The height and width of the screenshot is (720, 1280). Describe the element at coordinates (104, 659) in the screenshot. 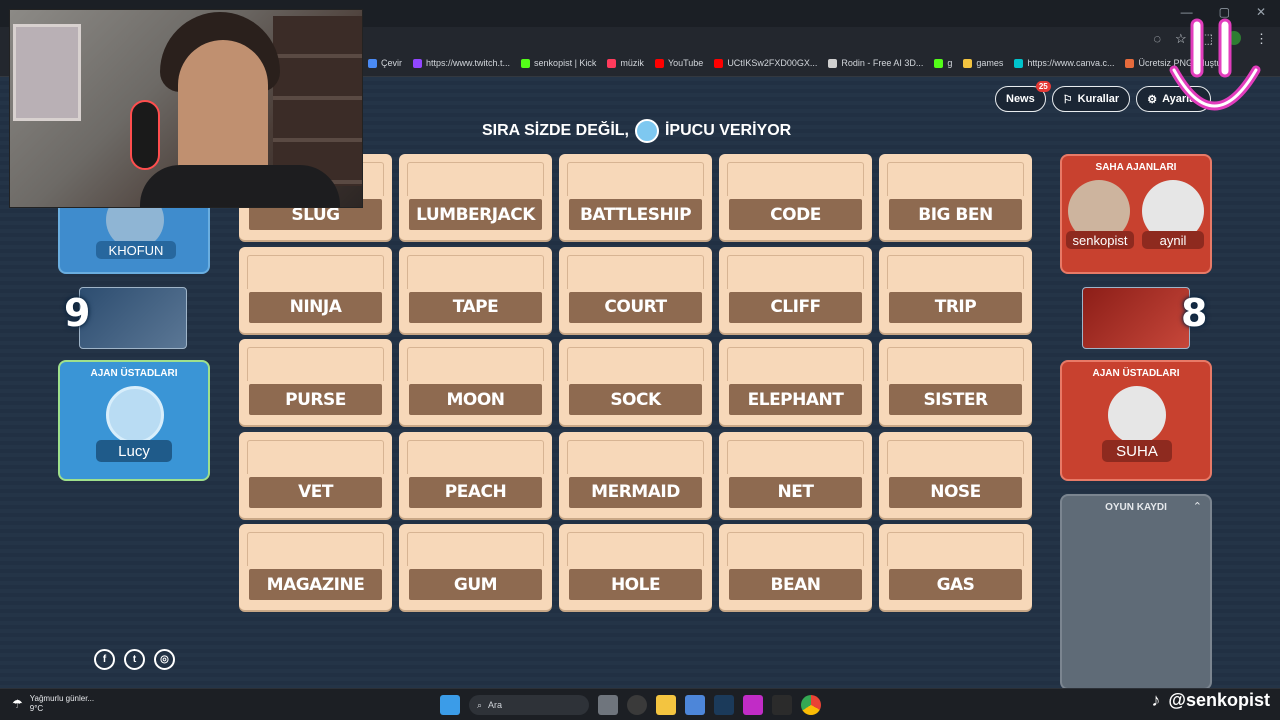

I see `facebook-icon: f` at that location.